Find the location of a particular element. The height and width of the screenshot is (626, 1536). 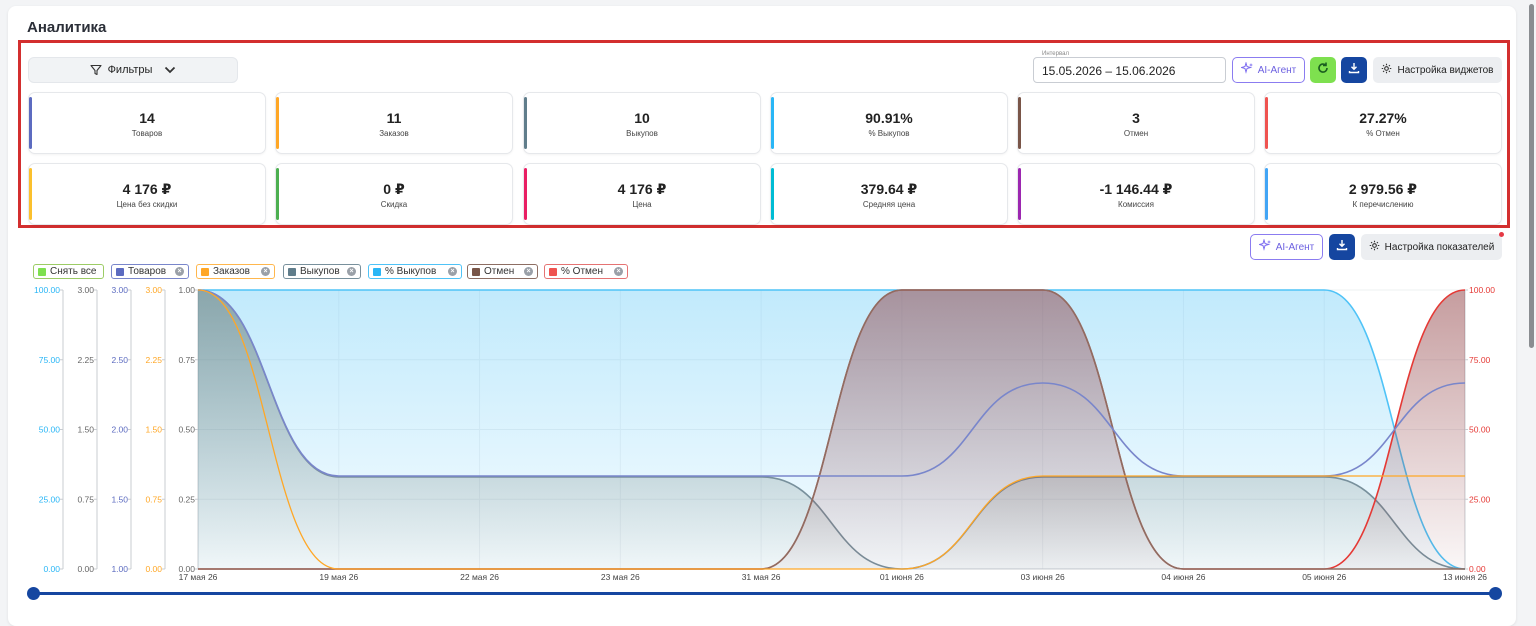

x-tick-label: 03 июня 26 is located at coordinates (1043, 577).